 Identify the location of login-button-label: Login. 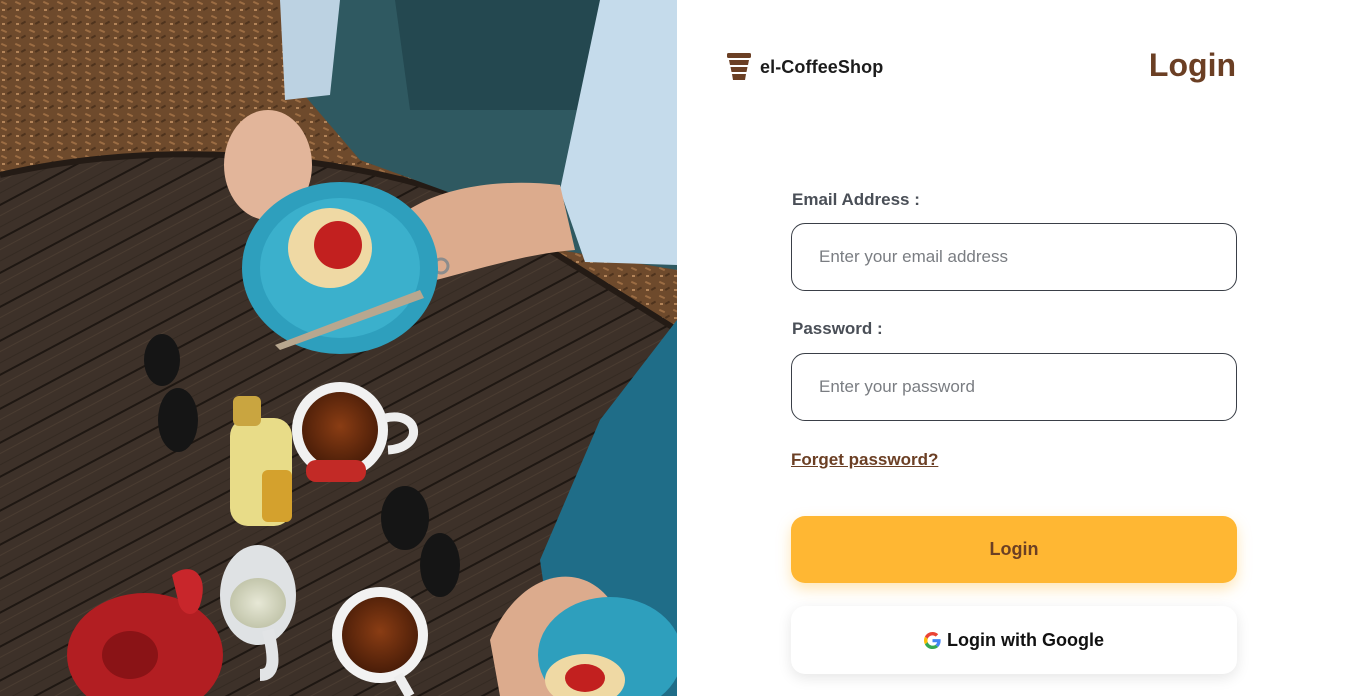
(1014, 549).